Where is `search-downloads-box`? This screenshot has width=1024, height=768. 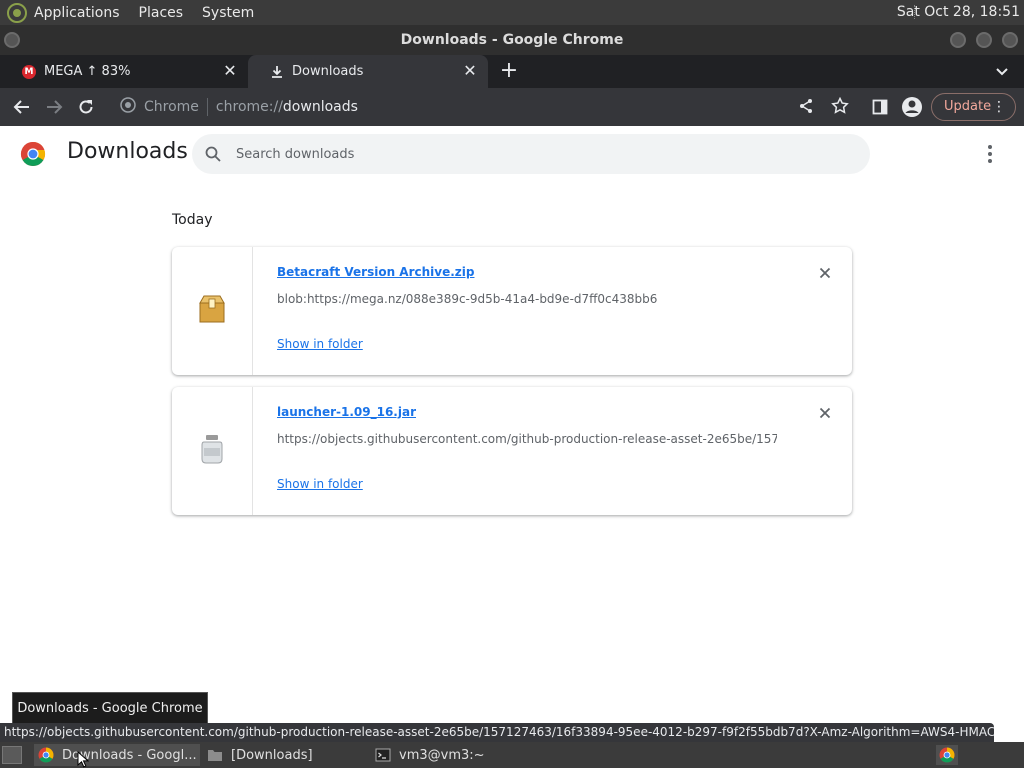 search-downloads-box is located at coordinates (531, 154).